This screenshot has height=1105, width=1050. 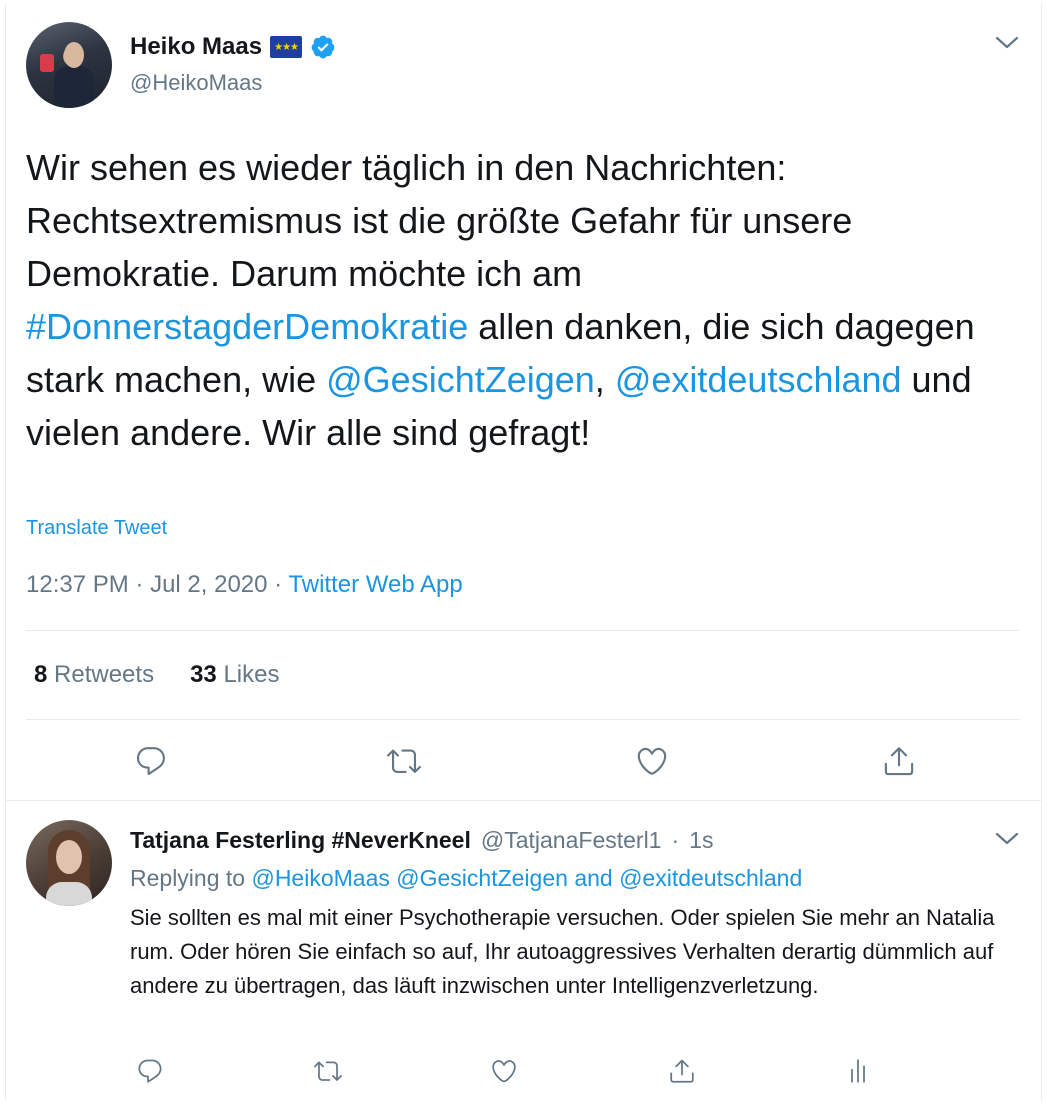 I want to click on author-name-row: Heiko Maas ★★★, so click(x=233, y=47).